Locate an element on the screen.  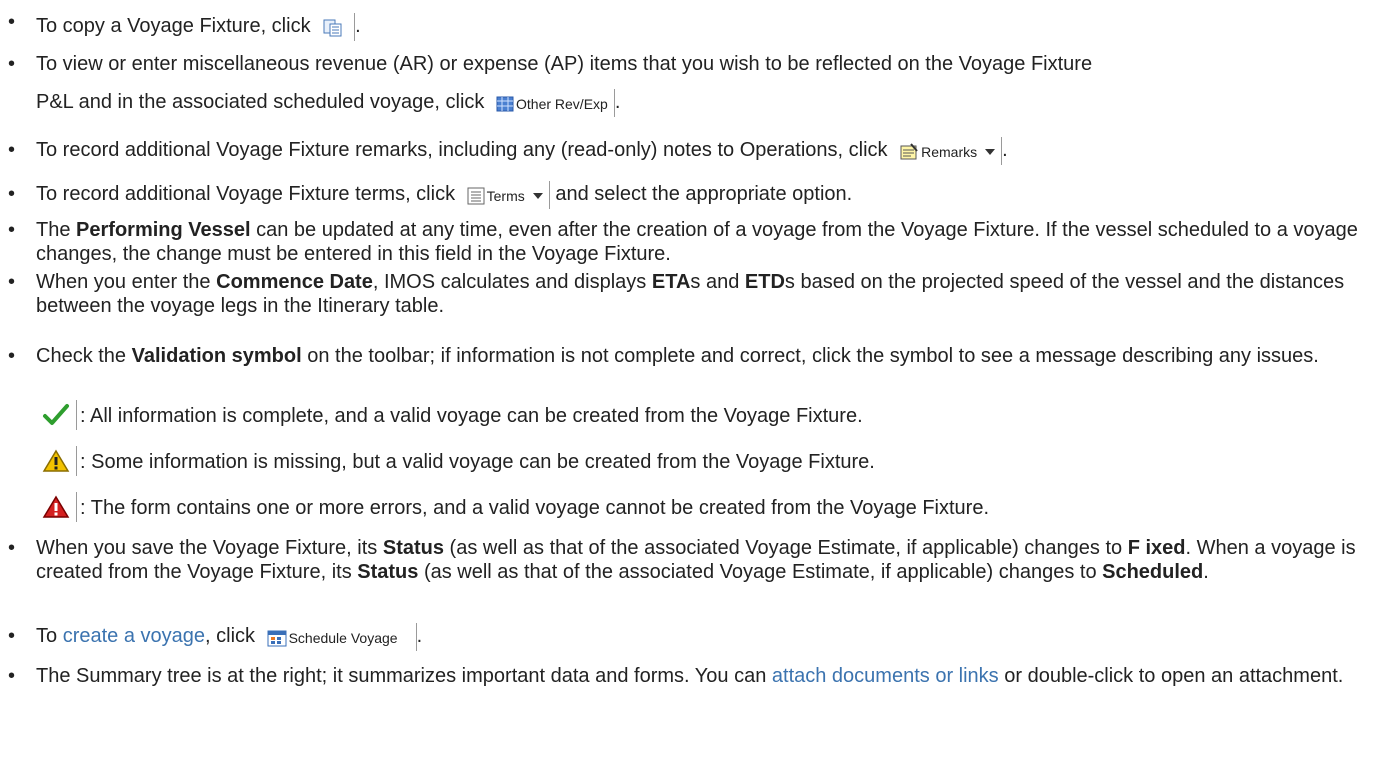
warning-triangle-icon is located at coordinates (56, 460).